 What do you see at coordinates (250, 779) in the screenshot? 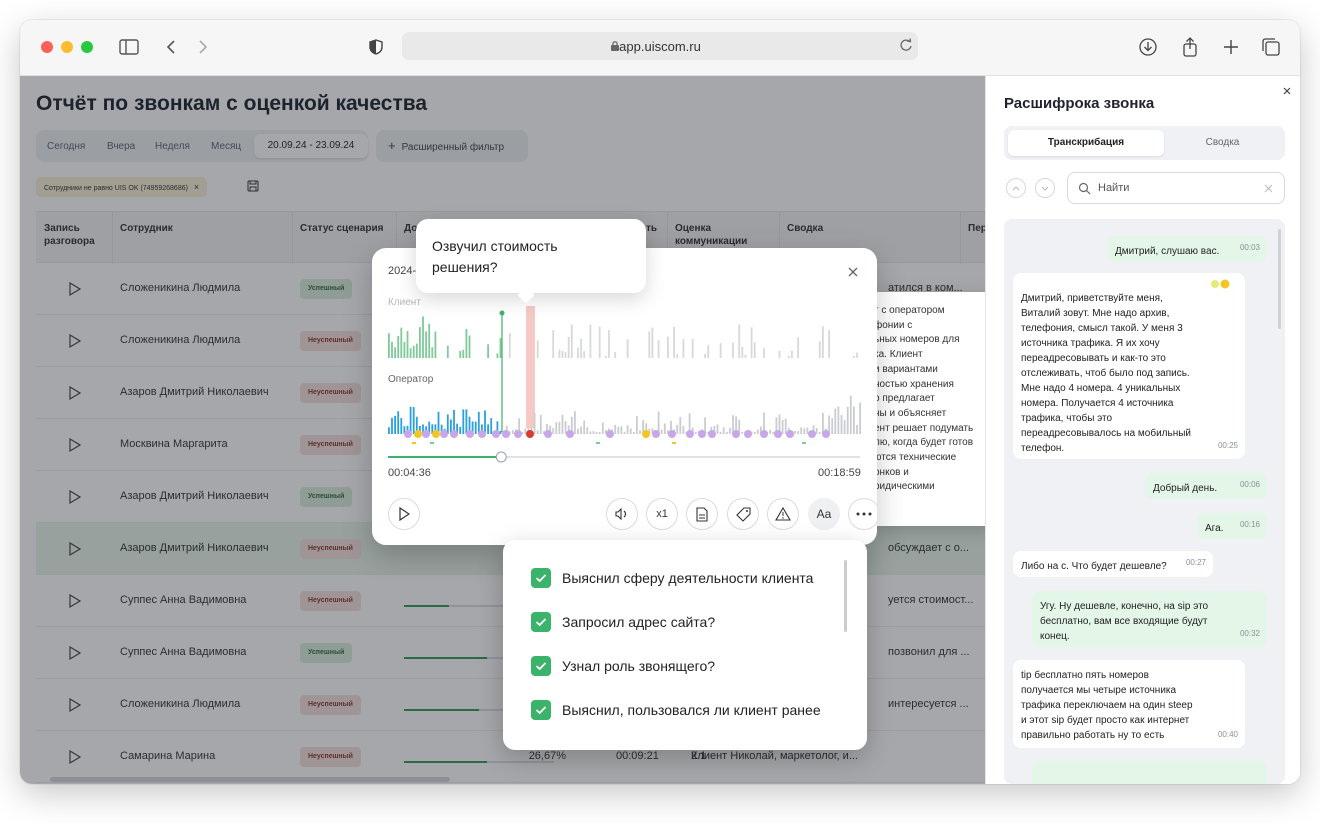
I see `horizontal-scrollbar` at bounding box center [250, 779].